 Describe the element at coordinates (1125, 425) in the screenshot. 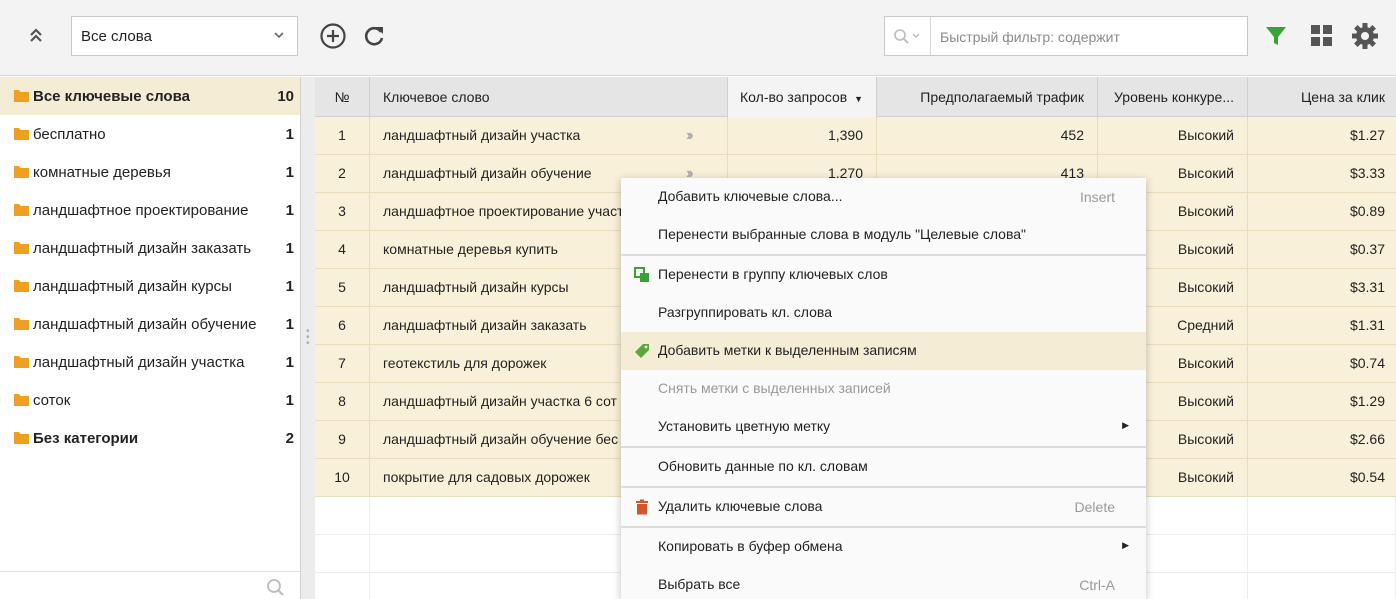

I see `submenu-arrow-icon: ▶` at that location.